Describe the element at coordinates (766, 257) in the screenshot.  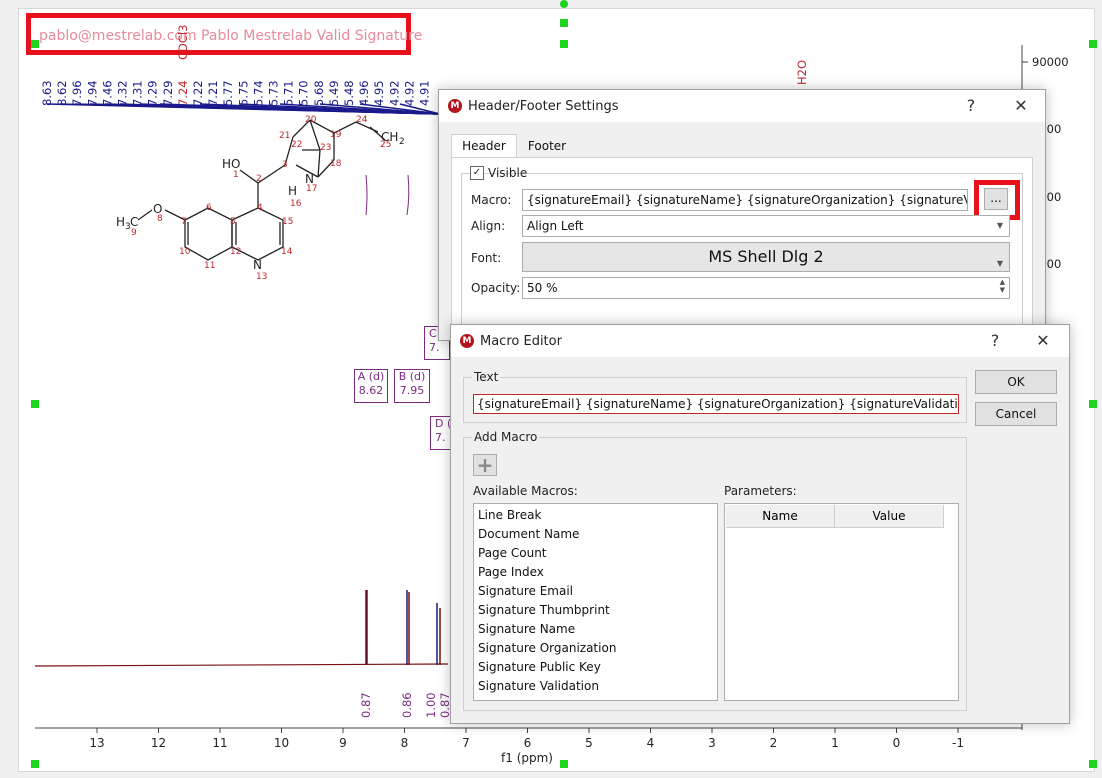
I see `font-select: MS Shell Dlg 2 ▼` at that location.